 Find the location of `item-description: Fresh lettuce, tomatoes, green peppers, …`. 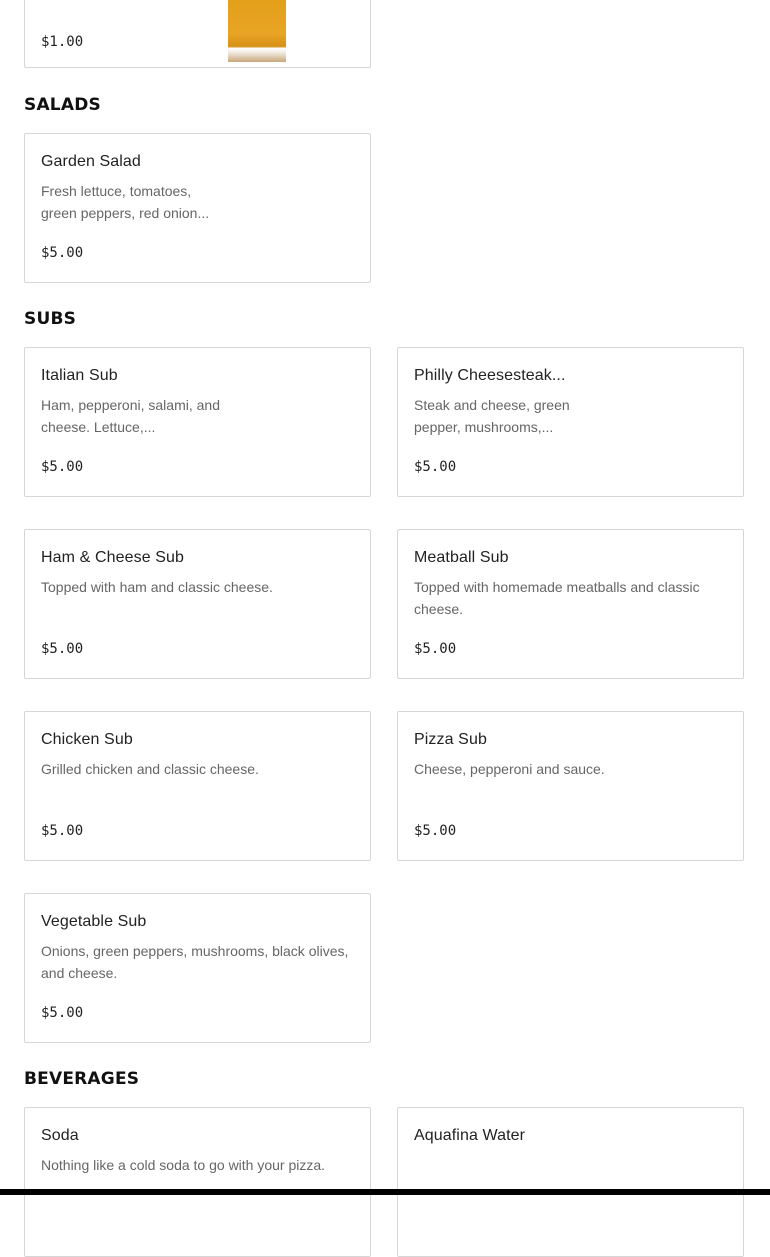

item-description: Fresh lettuce, tomatoes, green peppers, … is located at coordinates (125, 202).